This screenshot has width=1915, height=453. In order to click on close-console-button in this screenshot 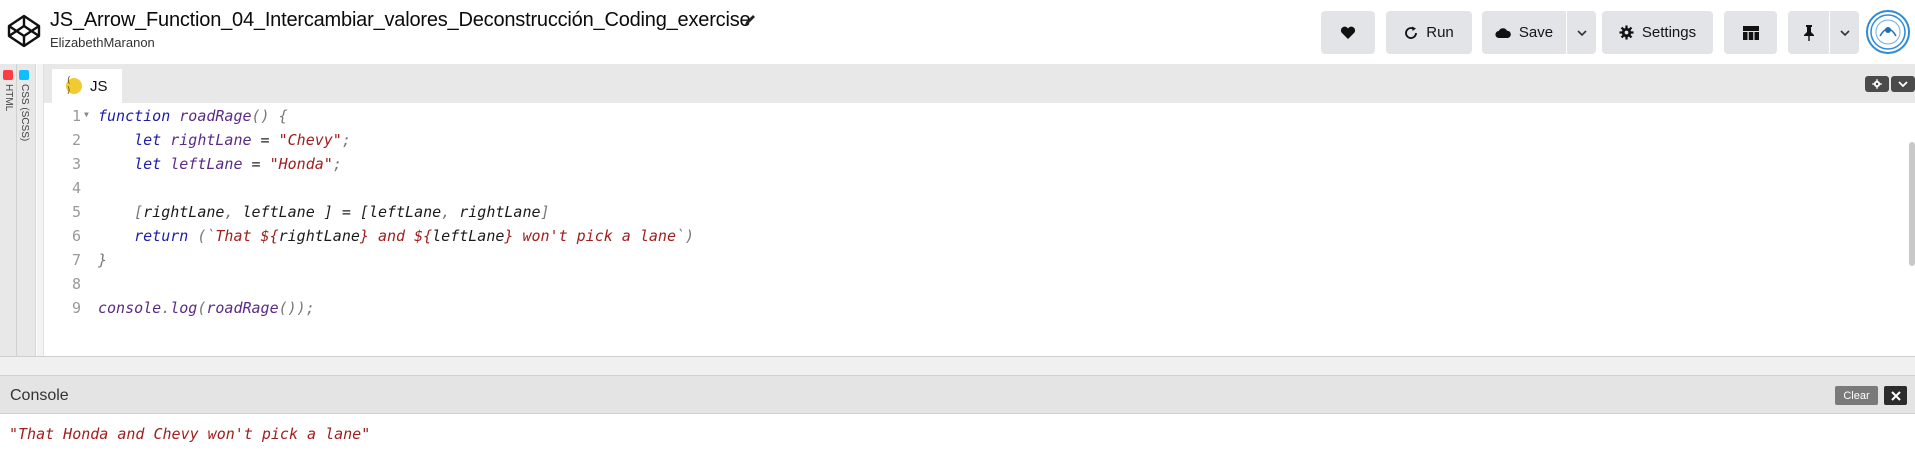, I will do `click(1895, 395)`.